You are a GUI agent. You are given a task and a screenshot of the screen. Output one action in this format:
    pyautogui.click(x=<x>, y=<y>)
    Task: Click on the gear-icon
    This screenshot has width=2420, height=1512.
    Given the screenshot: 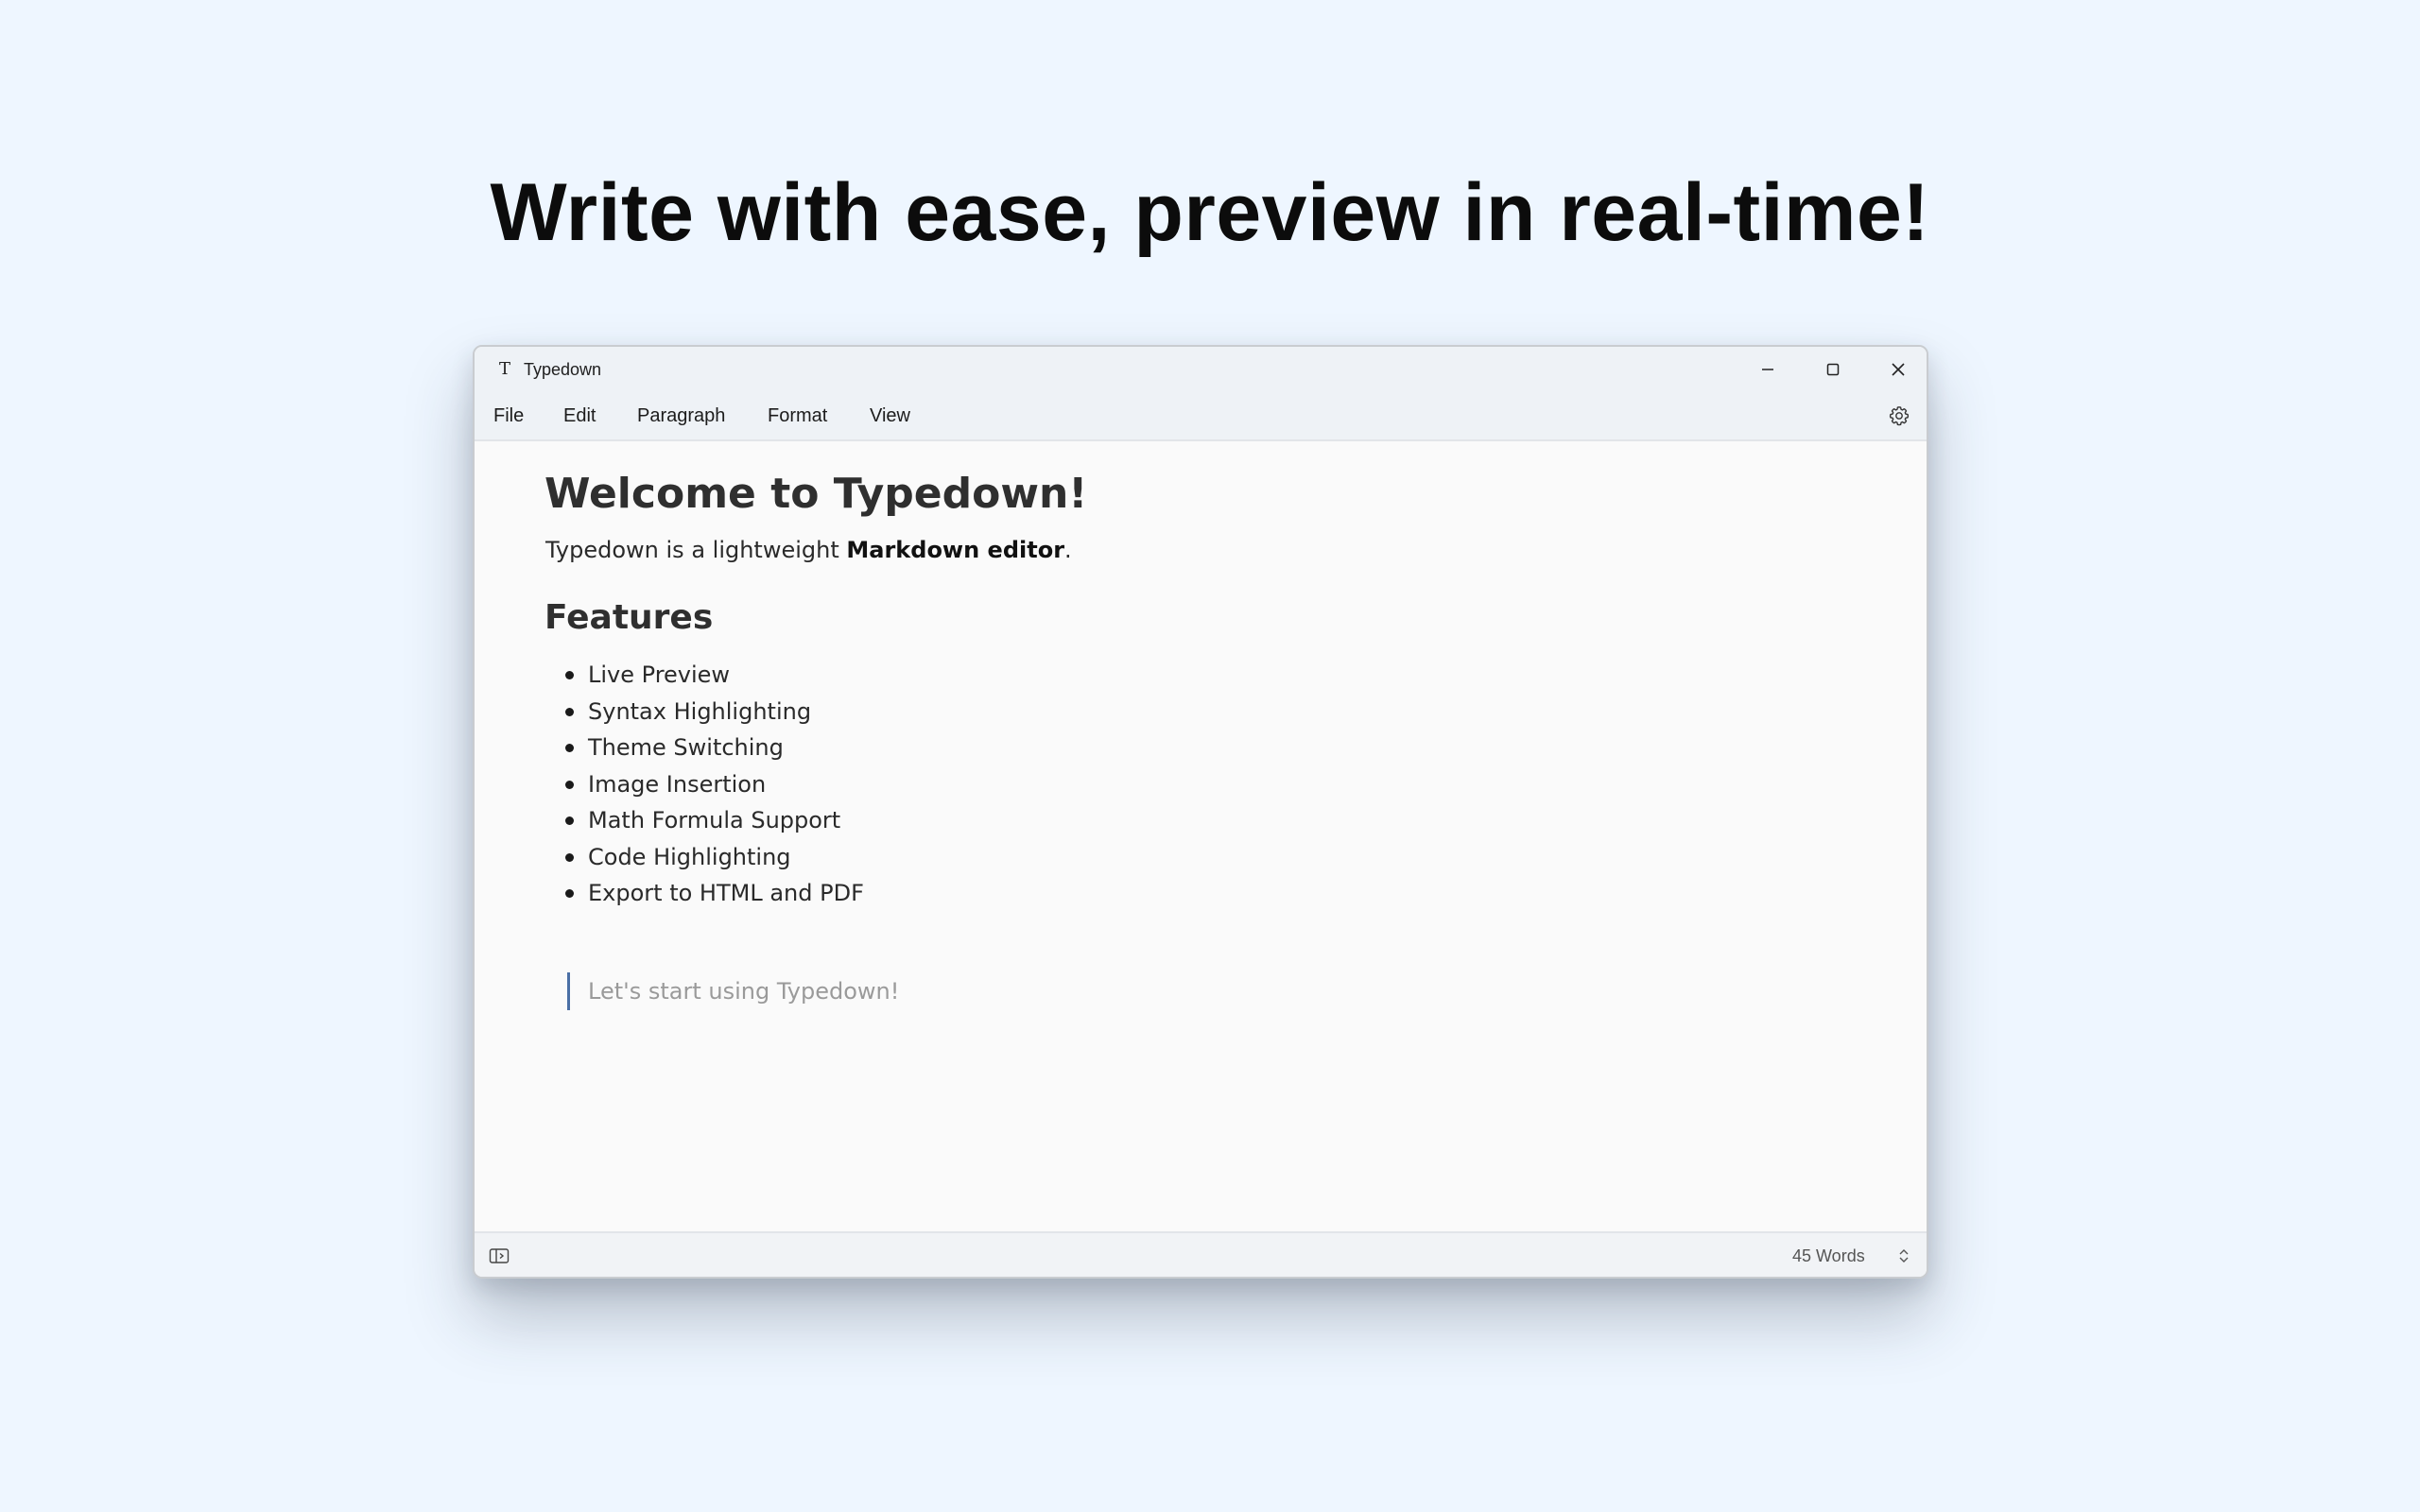 What is the action you would take?
    pyautogui.click(x=1900, y=416)
    